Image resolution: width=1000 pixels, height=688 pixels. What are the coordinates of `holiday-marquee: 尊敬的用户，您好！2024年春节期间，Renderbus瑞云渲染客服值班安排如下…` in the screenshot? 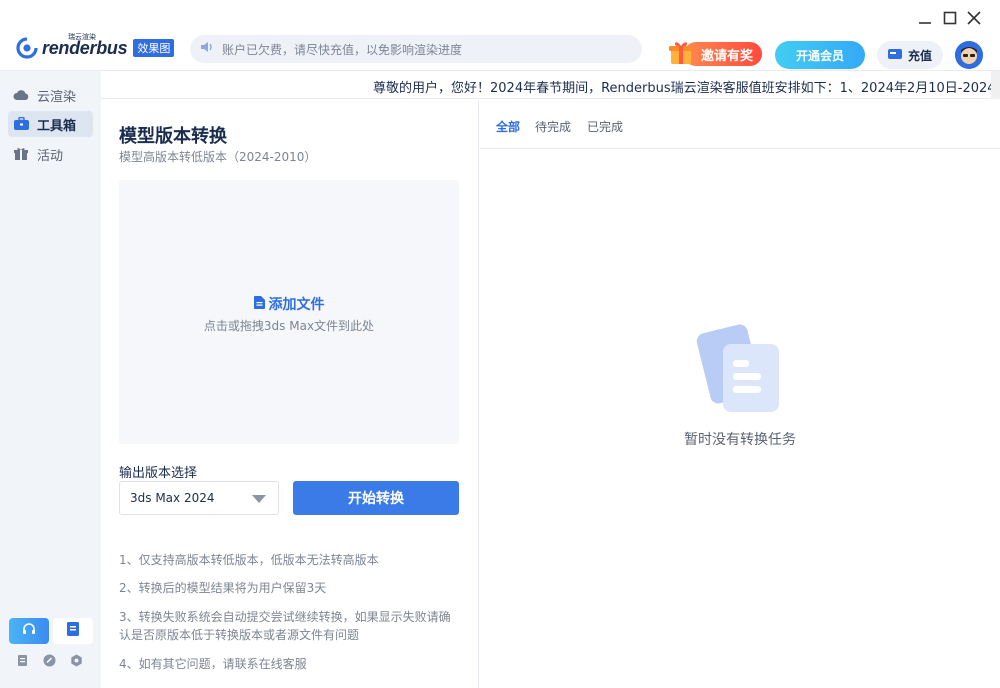 It's located at (546, 85).